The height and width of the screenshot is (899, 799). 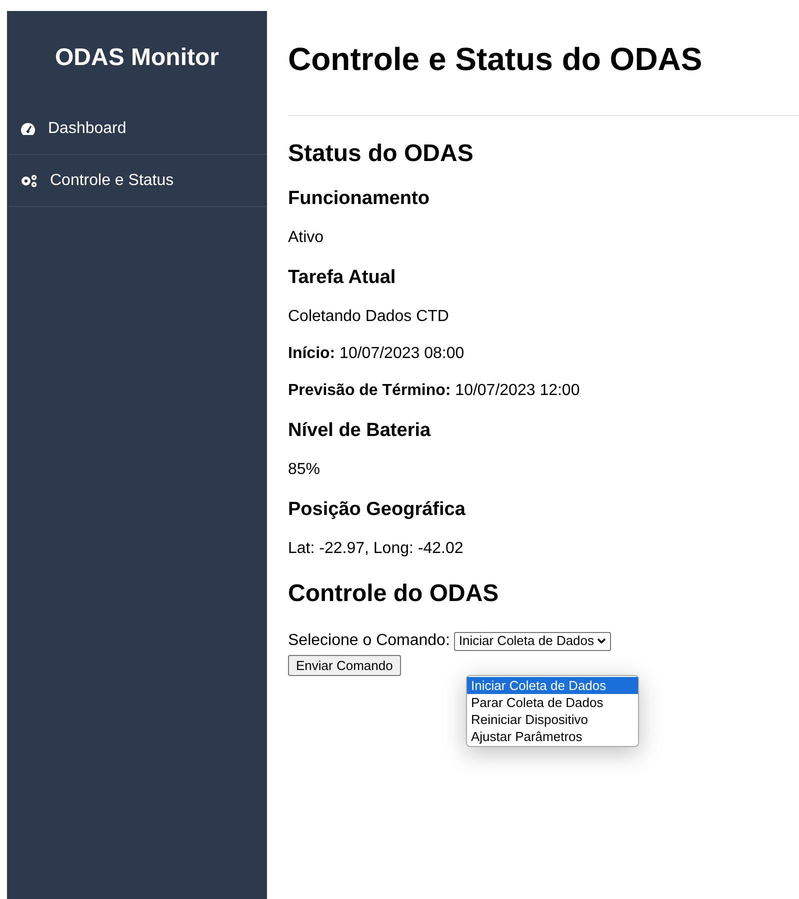 I want to click on sidebar-title: ODAS Monitor, so click(x=137, y=58).